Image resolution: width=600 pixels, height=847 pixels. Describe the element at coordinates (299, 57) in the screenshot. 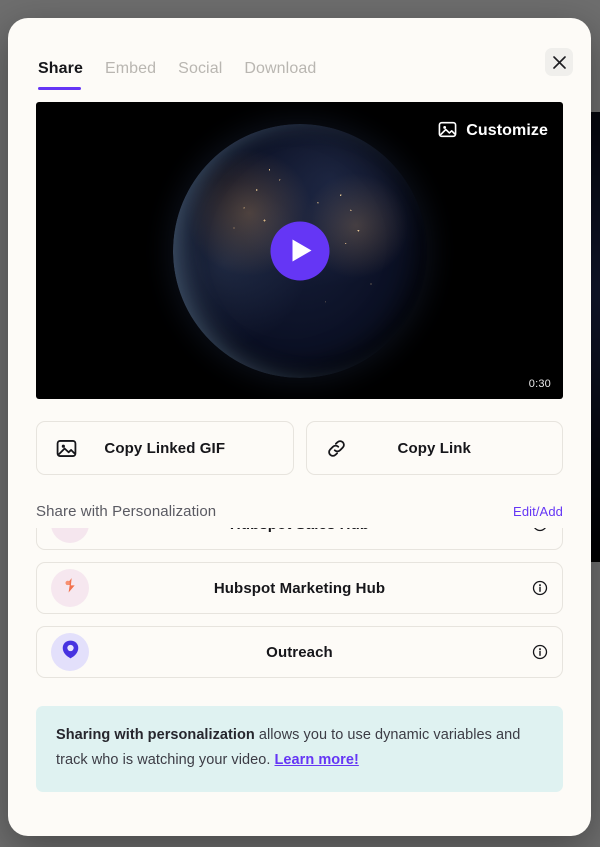

I see `modal-tabs: Share Embed Social Download` at that location.